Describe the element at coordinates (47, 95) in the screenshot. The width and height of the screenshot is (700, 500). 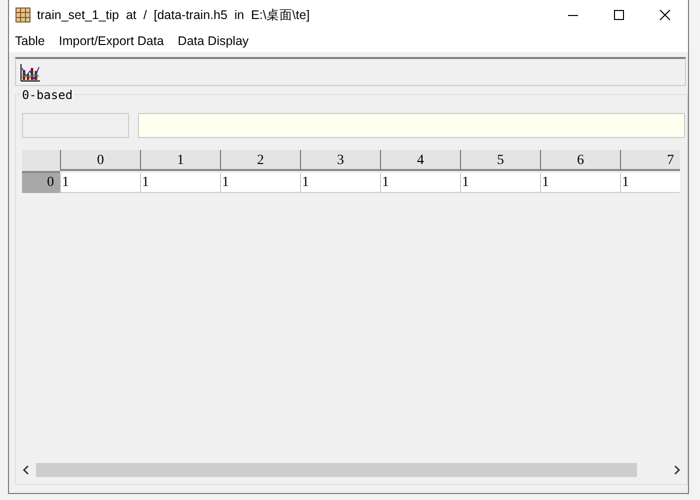
I see `group-label: 0-based` at that location.